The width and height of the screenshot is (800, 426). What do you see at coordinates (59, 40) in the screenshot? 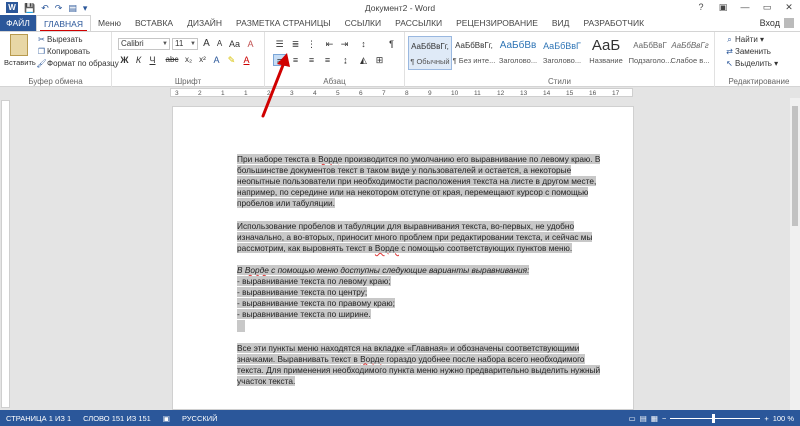
I see `cut-button: ✂ Вырезать` at bounding box center [59, 40].